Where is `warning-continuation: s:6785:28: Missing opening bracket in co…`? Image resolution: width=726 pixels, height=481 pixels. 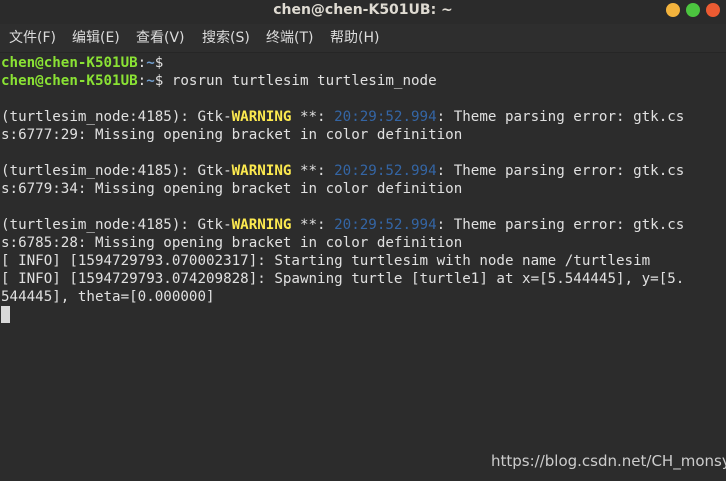 warning-continuation: s:6785:28: Missing opening bracket in co… is located at coordinates (232, 243).